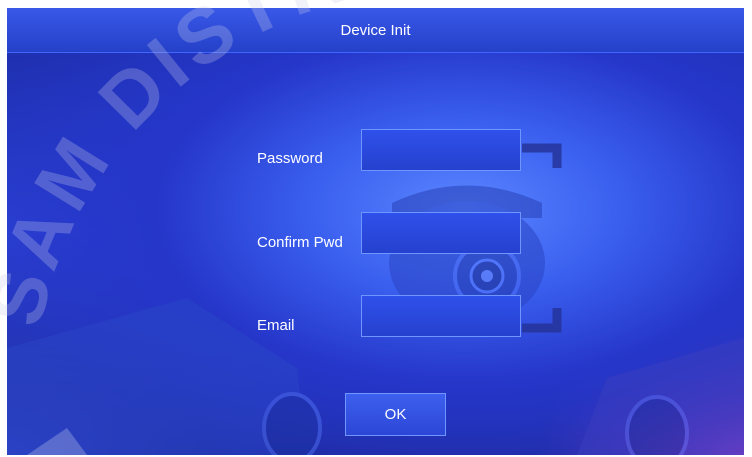  What do you see at coordinates (300, 242) in the screenshot?
I see `confirm-password-label: Confirm Pwd` at bounding box center [300, 242].